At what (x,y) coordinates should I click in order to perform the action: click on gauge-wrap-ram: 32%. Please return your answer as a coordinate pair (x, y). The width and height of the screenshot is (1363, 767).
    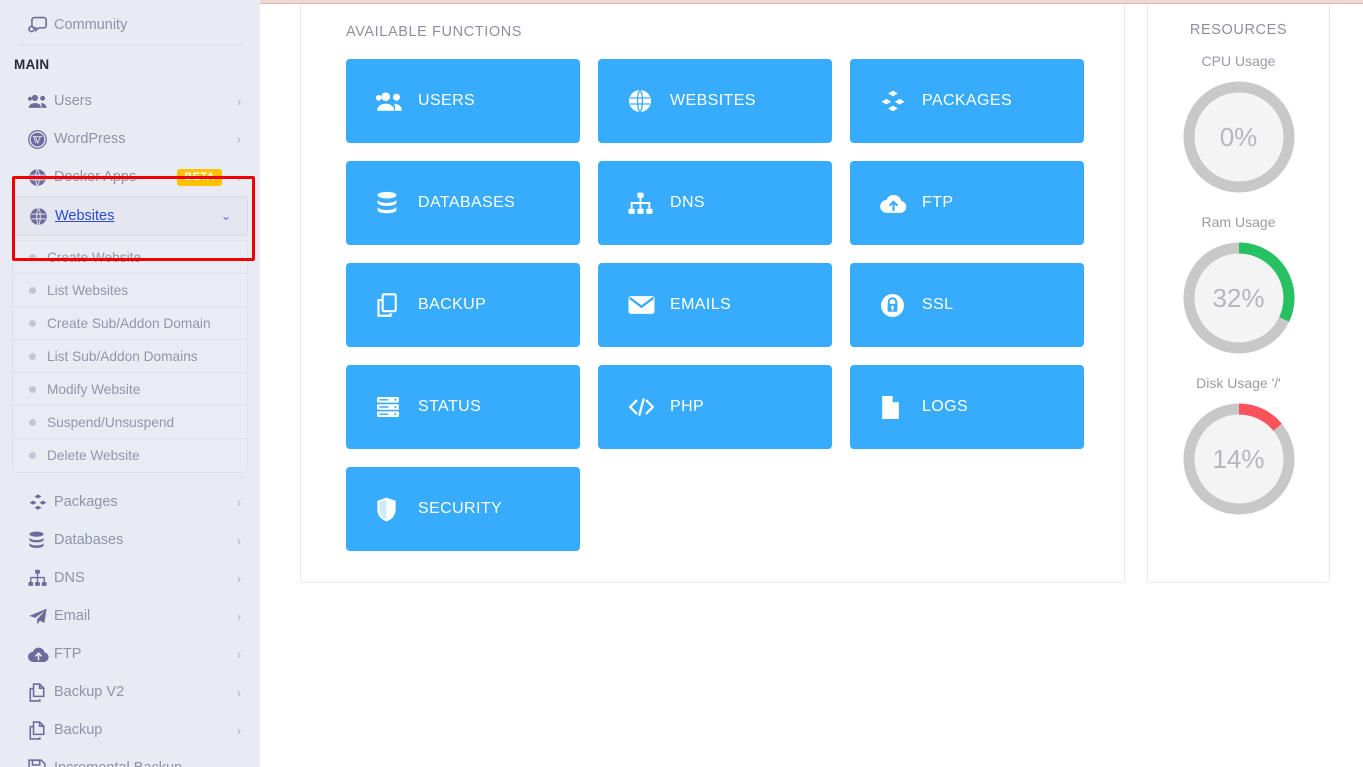
    Looking at the image, I should click on (1238, 298).